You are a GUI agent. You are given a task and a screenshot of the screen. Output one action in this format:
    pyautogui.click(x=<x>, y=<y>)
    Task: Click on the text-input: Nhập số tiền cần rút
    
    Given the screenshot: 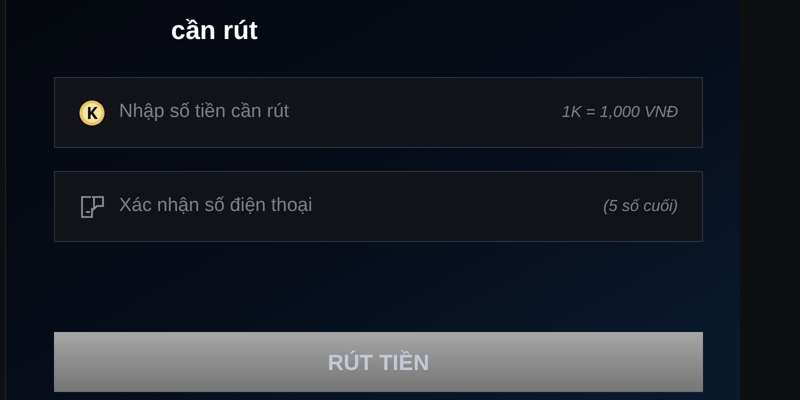 What is the action you would take?
    pyautogui.click(x=333, y=112)
    